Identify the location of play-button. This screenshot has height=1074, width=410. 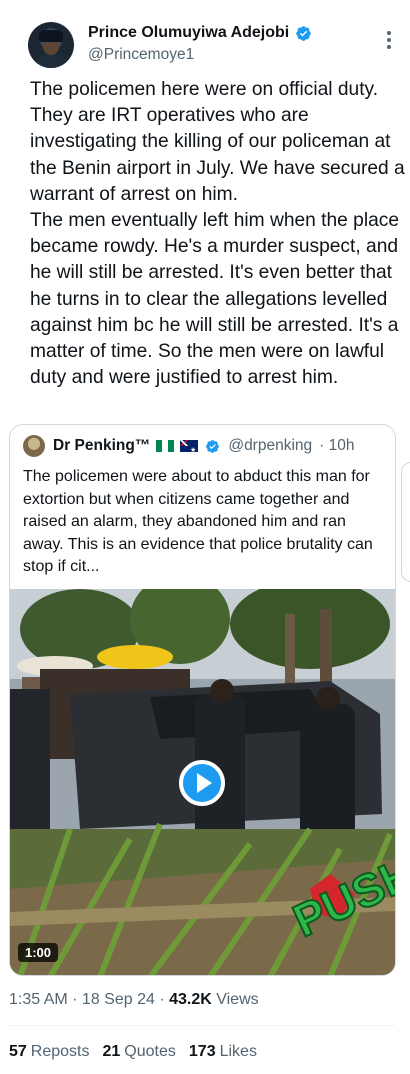
(202, 783).